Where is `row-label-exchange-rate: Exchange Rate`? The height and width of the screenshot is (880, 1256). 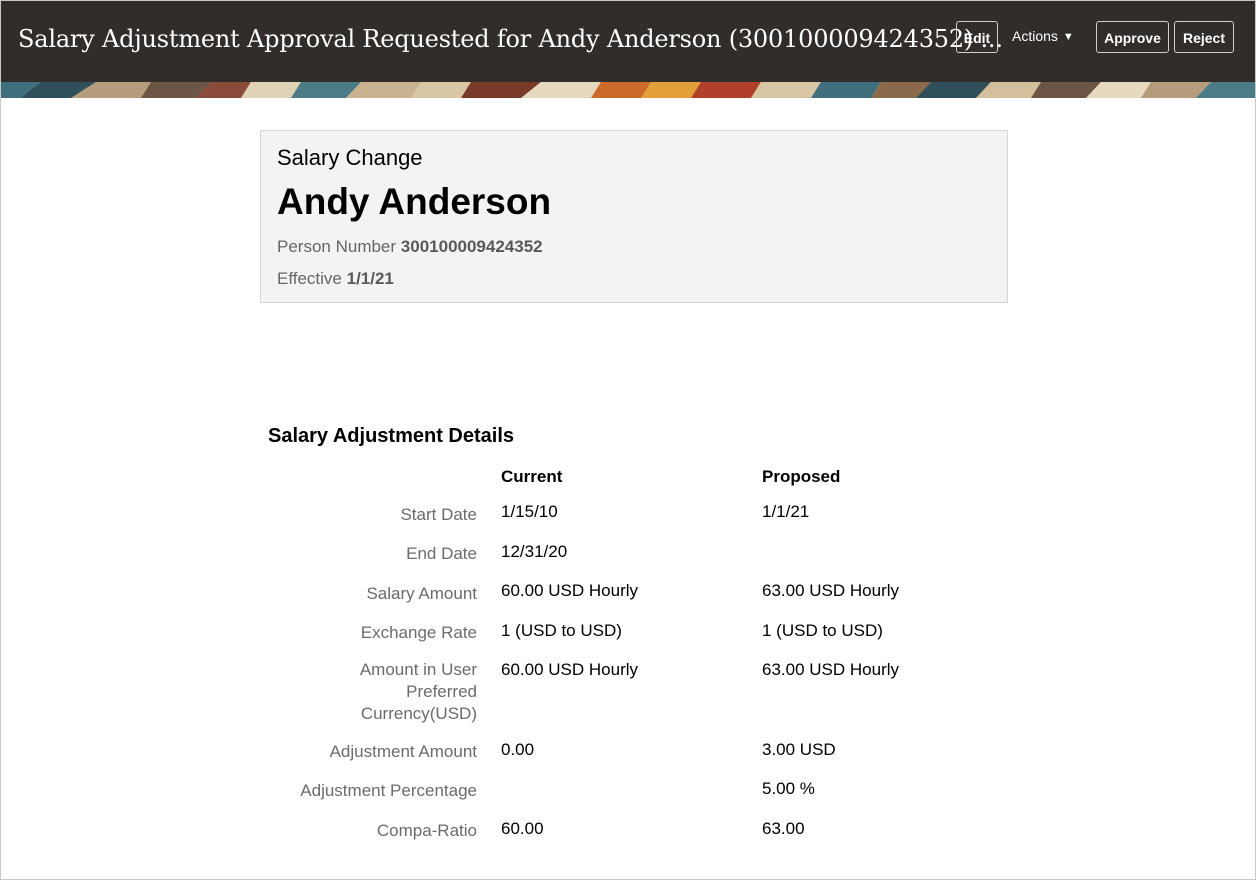
row-label-exchange-rate: Exchange Rate is located at coordinates (418, 632).